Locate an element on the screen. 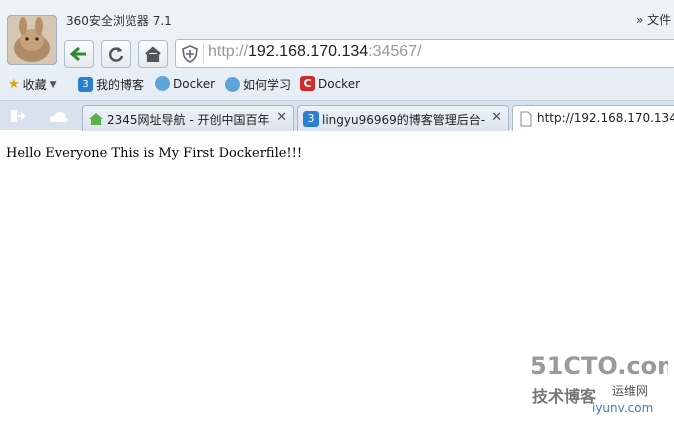 The height and width of the screenshot is (424, 674). tab-current-page: http://192.168.170.134:3 is located at coordinates (593, 118).